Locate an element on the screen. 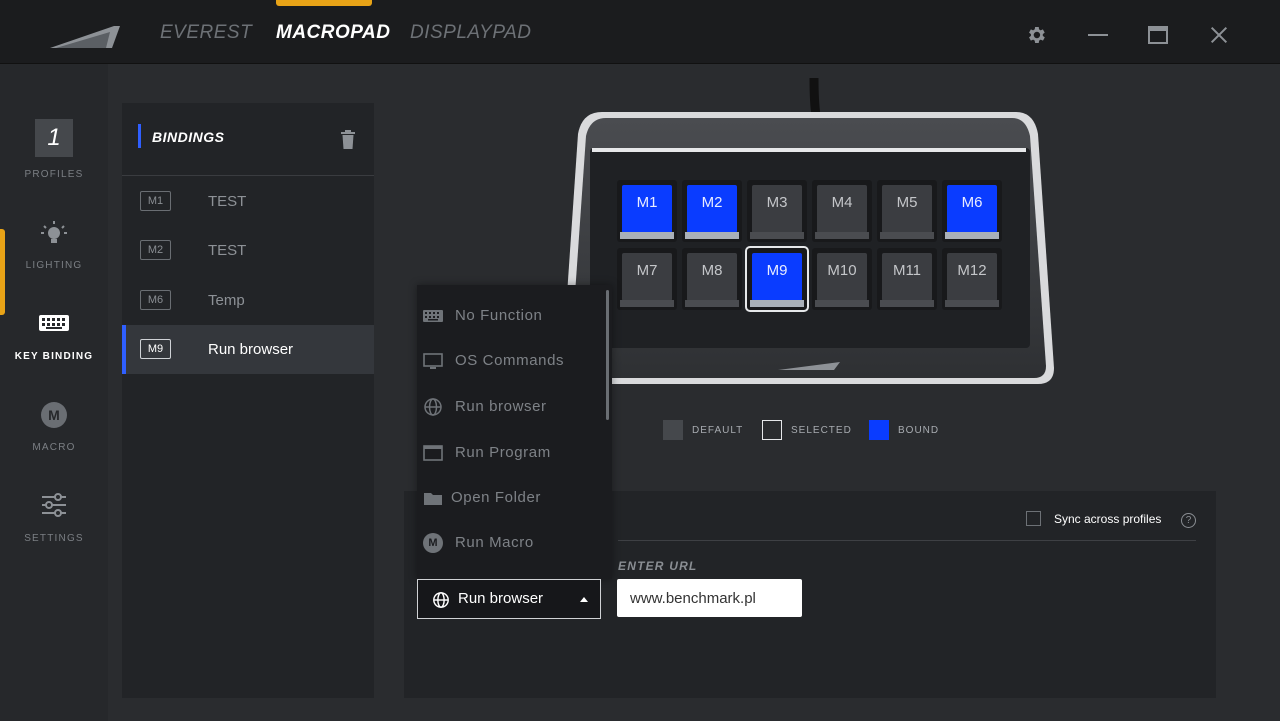  bindings-title: BINDINGS is located at coordinates (188, 137).